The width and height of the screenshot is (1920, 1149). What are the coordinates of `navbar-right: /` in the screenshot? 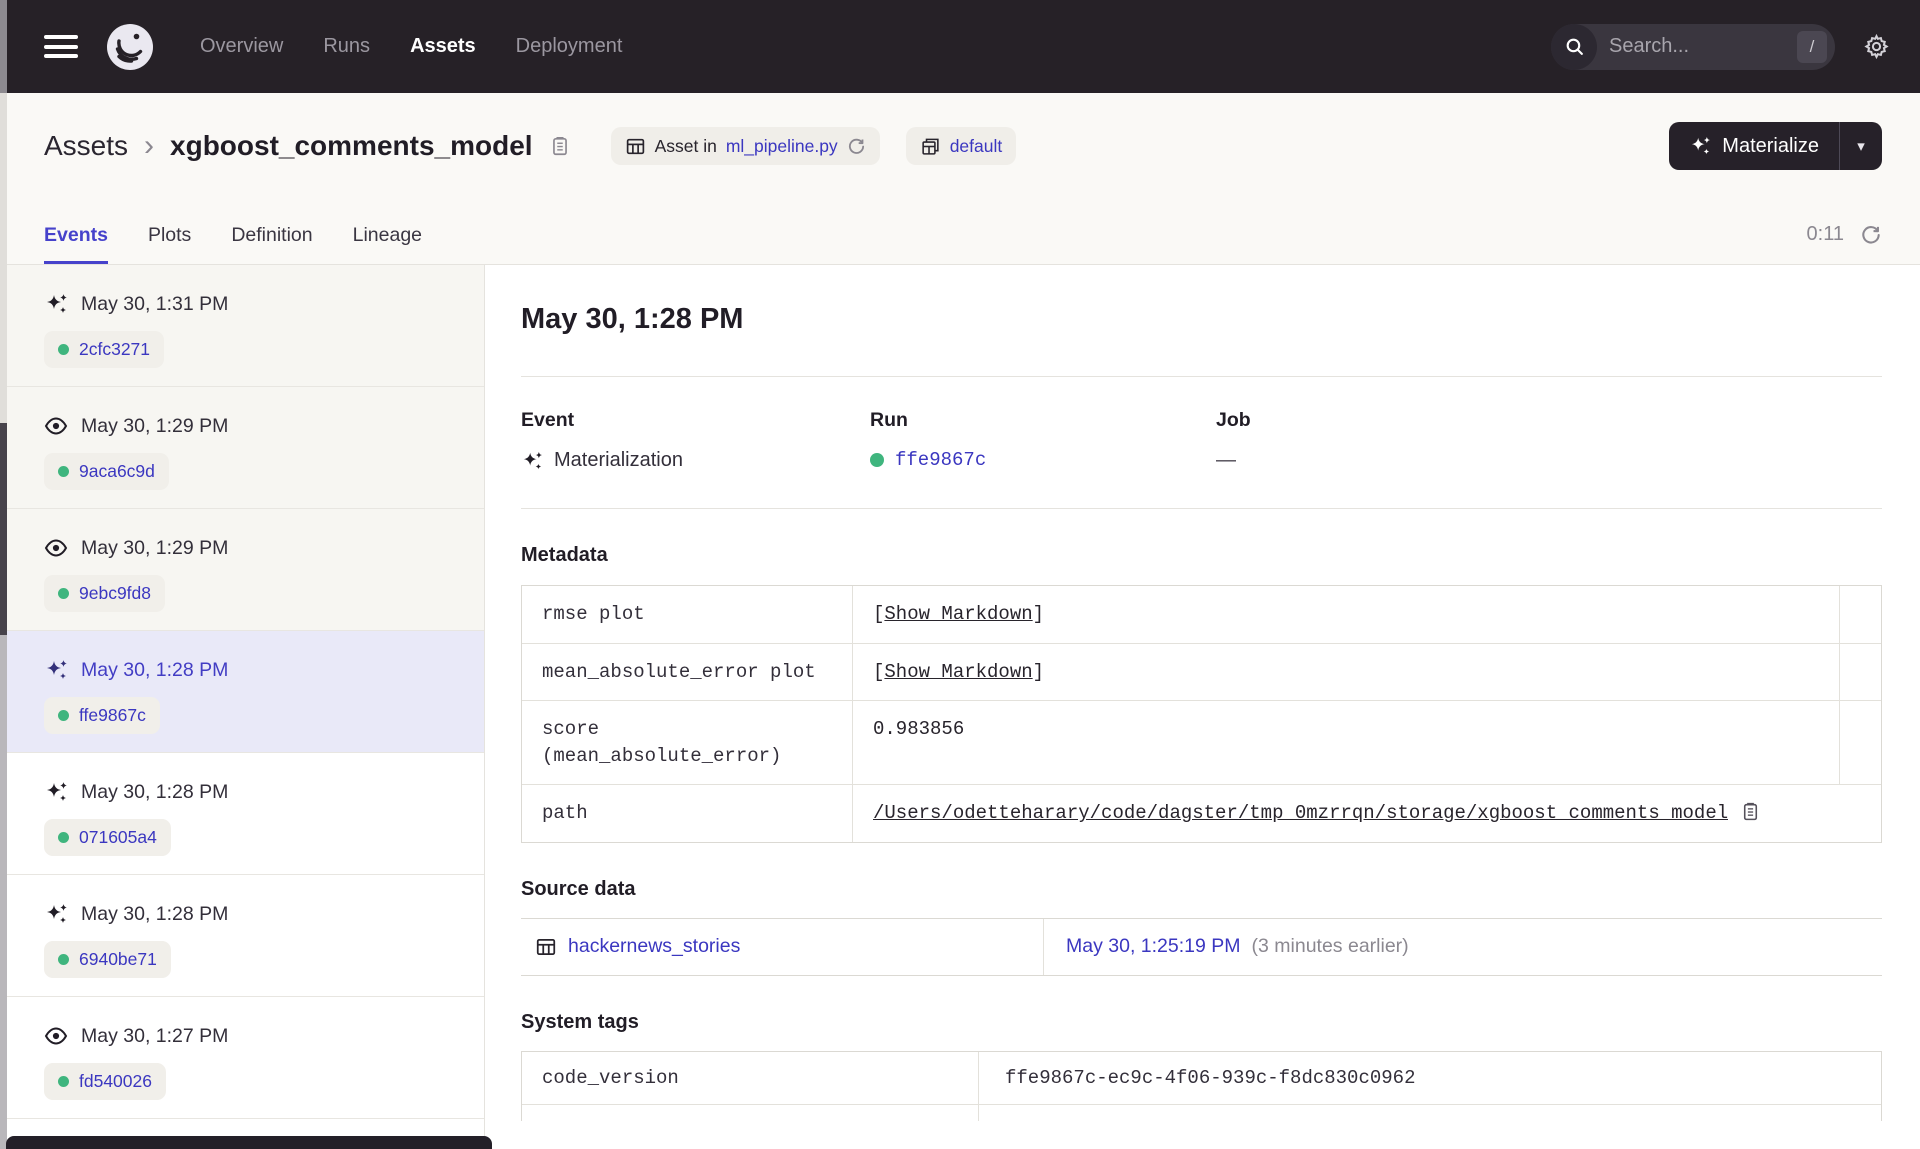 It's located at (1720, 46).